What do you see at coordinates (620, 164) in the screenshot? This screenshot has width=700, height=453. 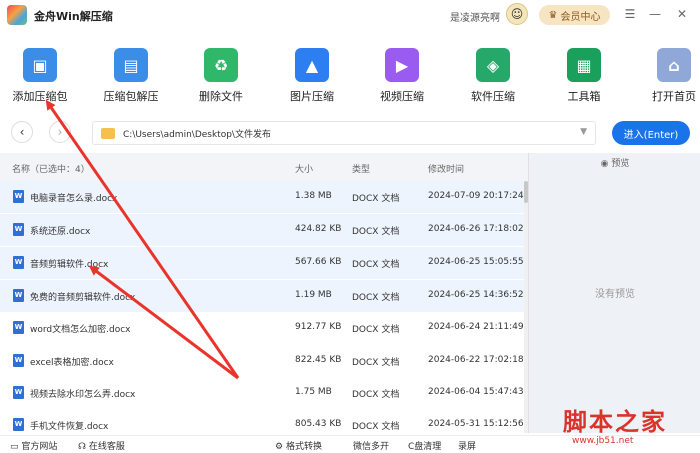 I see `preview-title: 预览` at bounding box center [620, 164].